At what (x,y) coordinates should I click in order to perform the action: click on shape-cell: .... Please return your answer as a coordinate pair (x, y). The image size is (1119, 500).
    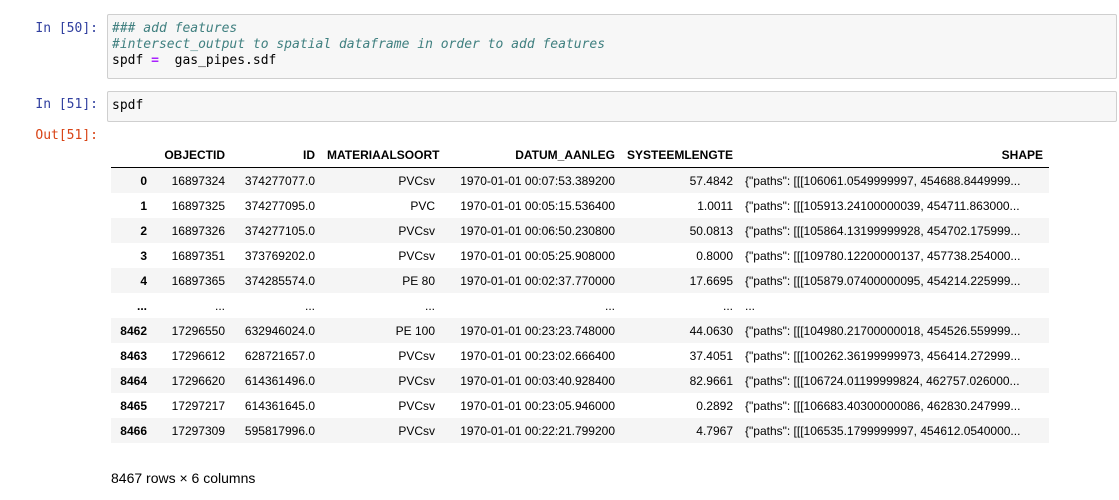
    Looking at the image, I should click on (750, 305).